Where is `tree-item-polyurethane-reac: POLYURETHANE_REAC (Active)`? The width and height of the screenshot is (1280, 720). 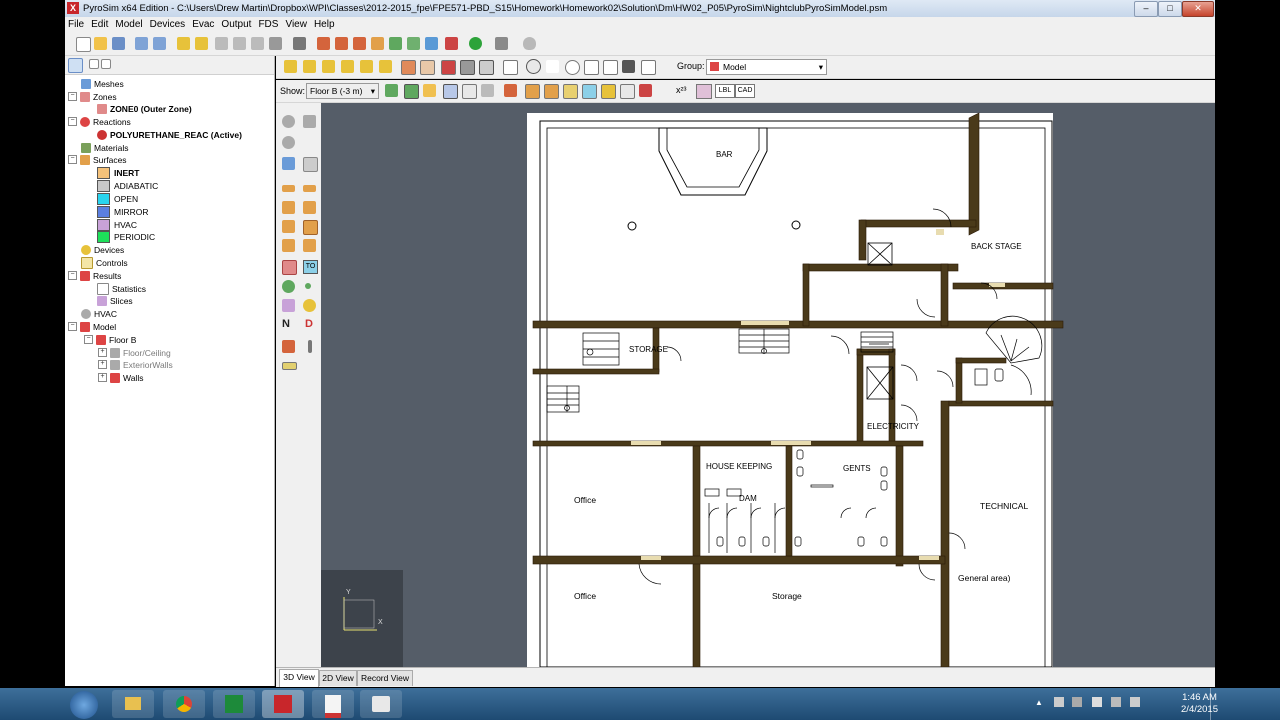
tree-item-polyurethane-reac: POLYURETHANE_REAC (Active) is located at coordinates (169, 134).